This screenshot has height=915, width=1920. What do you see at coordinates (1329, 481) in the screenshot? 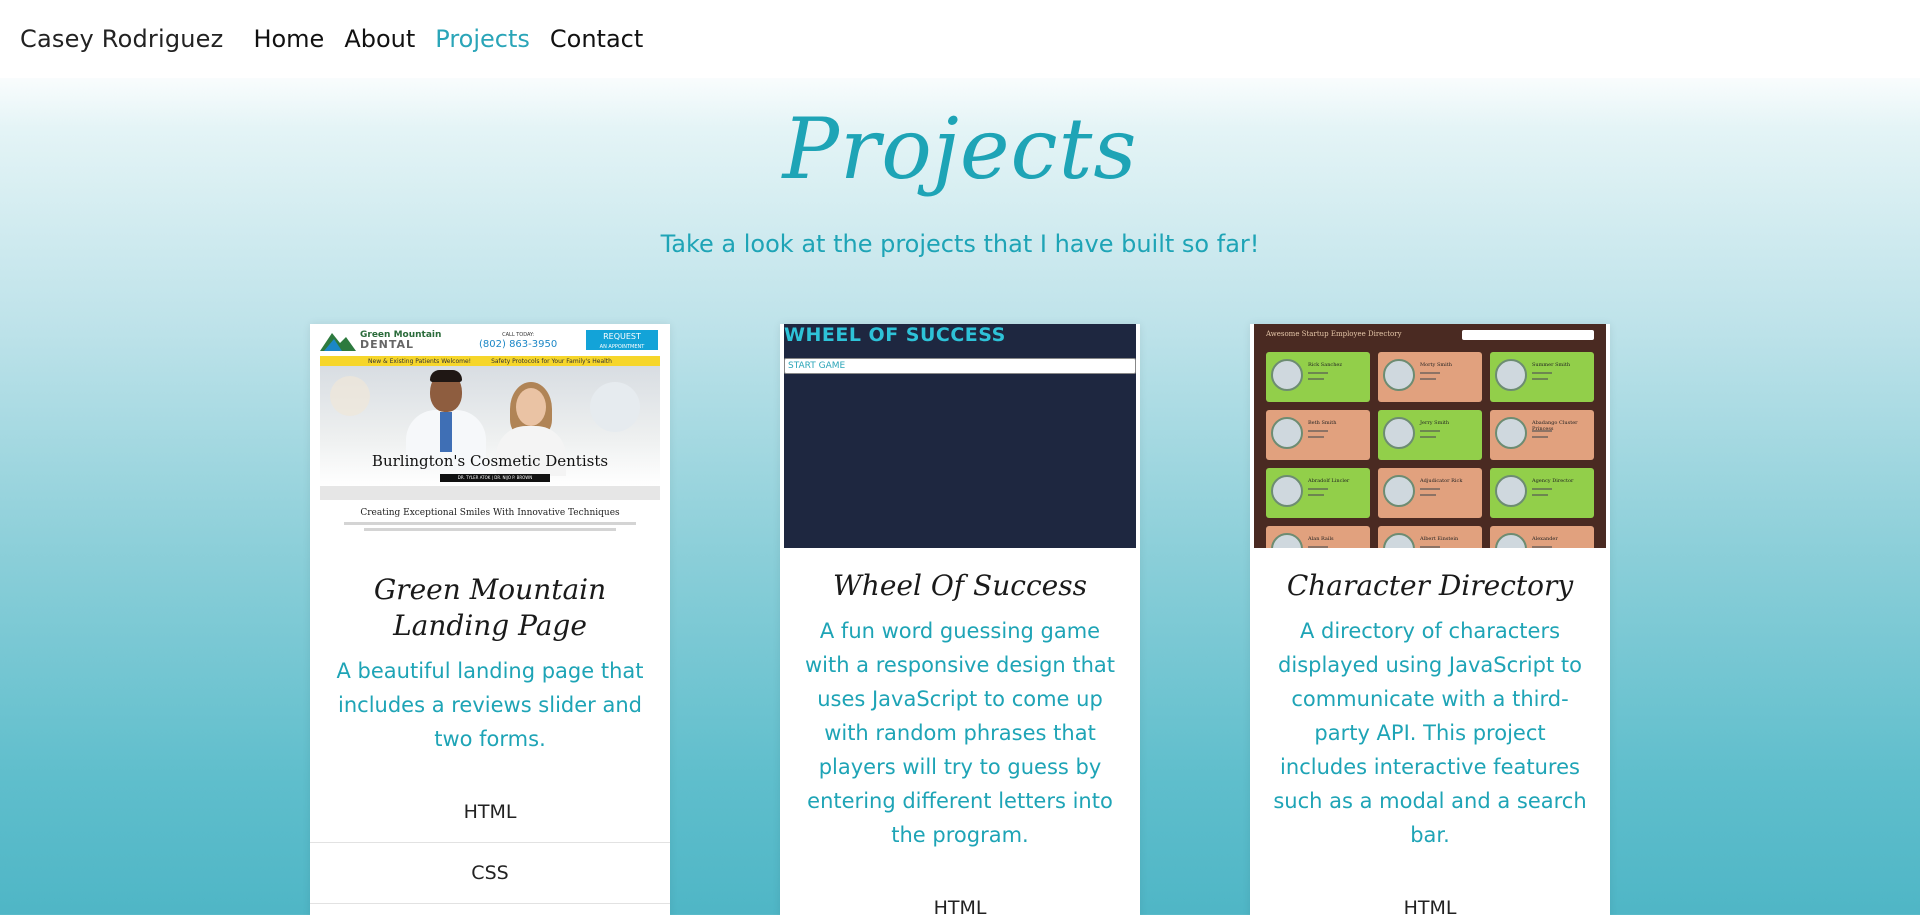
I see `character-name: Abradolf Lincler` at bounding box center [1329, 481].